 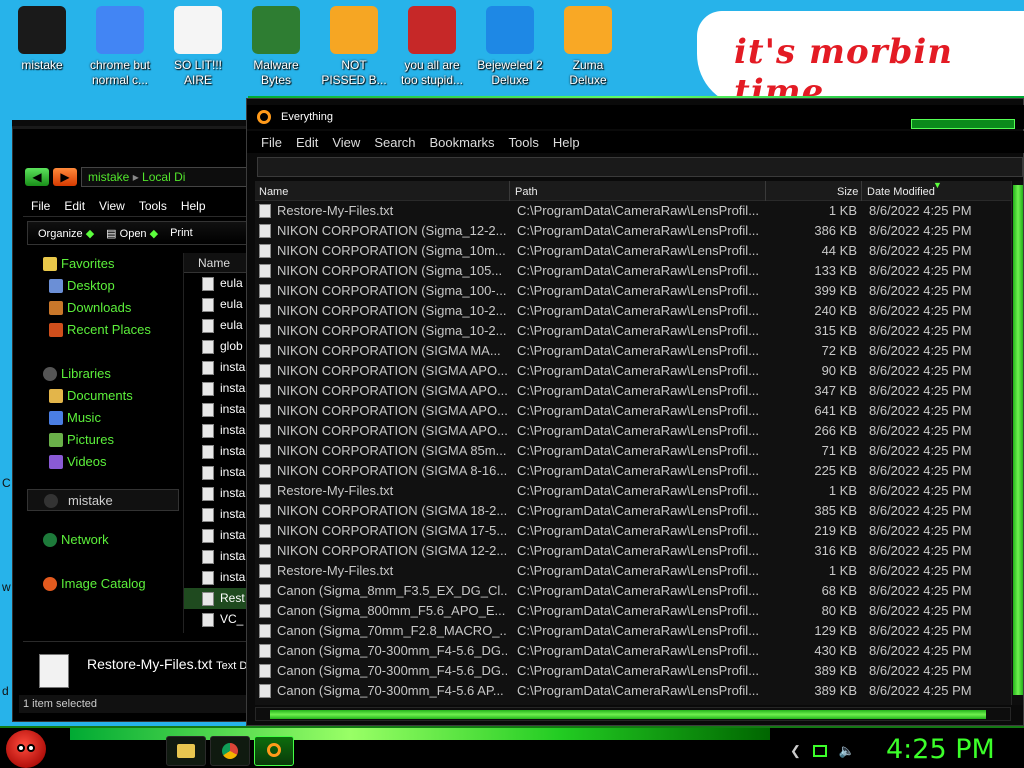 What do you see at coordinates (526, 192) in the screenshot?
I see `column-header-path: Path` at bounding box center [526, 192].